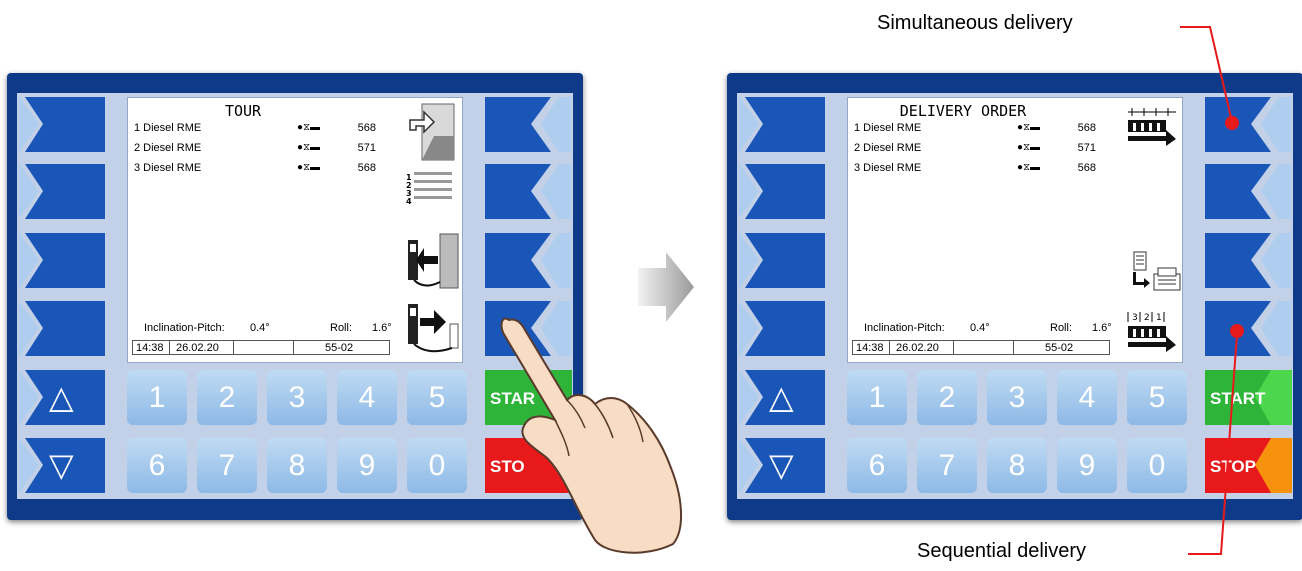 The image size is (1302, 571). What do you see at coordinates (975, 23) in the screenshot?
I see `simultaneous-delivery-annotation: Simultaneous delivery` at bounding box center [975, 23].